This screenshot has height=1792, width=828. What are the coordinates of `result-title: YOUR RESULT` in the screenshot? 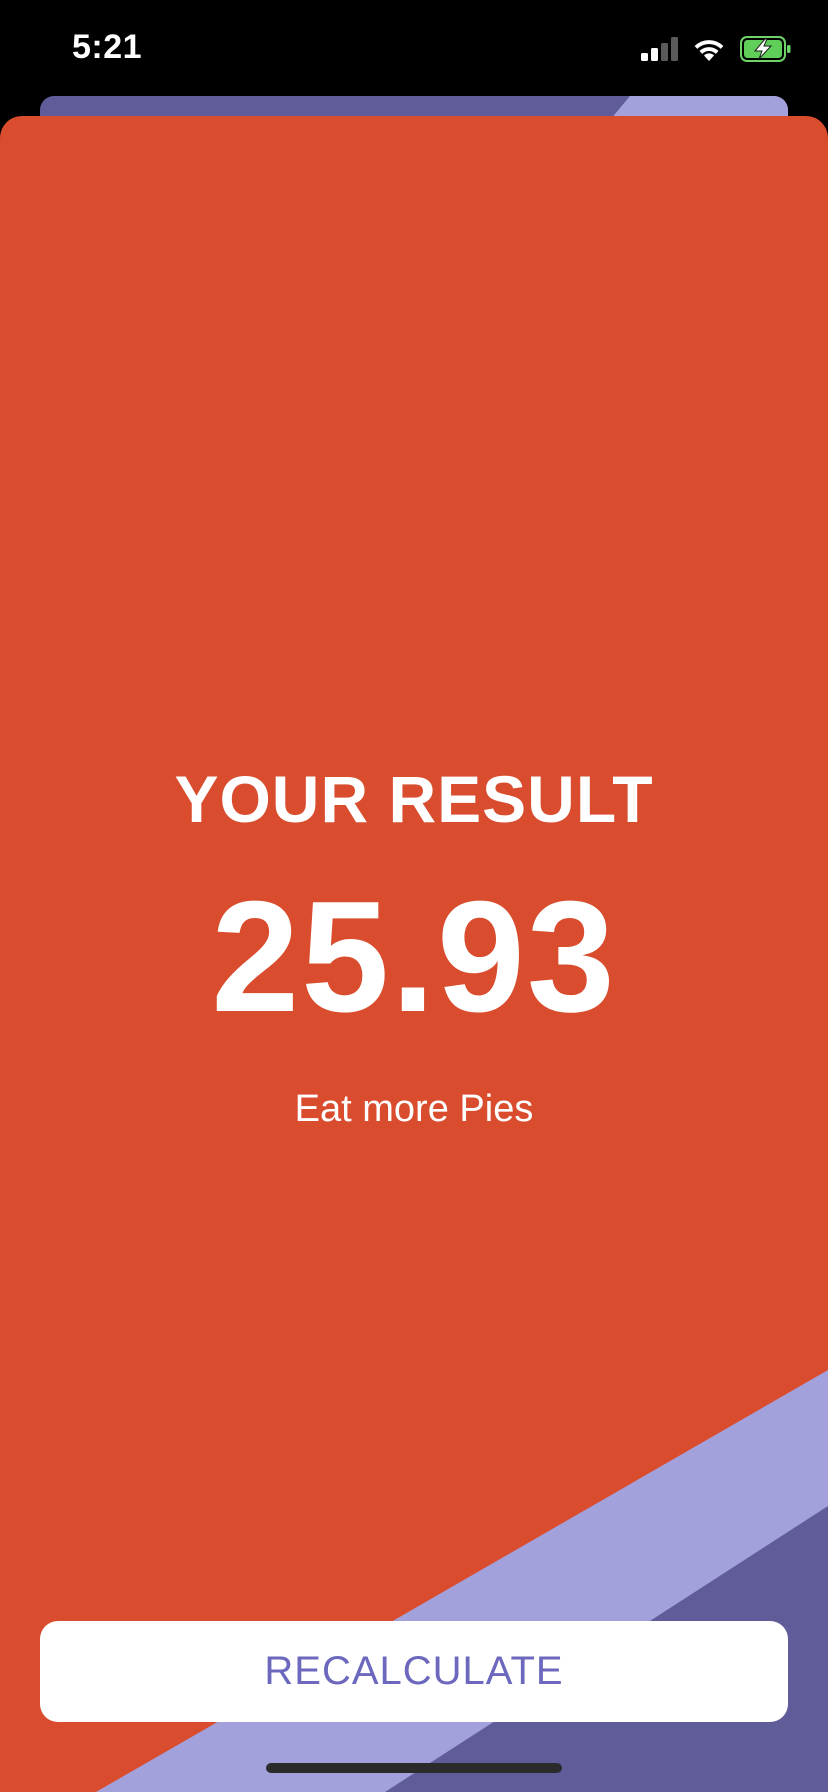 It's located at (414, 799).